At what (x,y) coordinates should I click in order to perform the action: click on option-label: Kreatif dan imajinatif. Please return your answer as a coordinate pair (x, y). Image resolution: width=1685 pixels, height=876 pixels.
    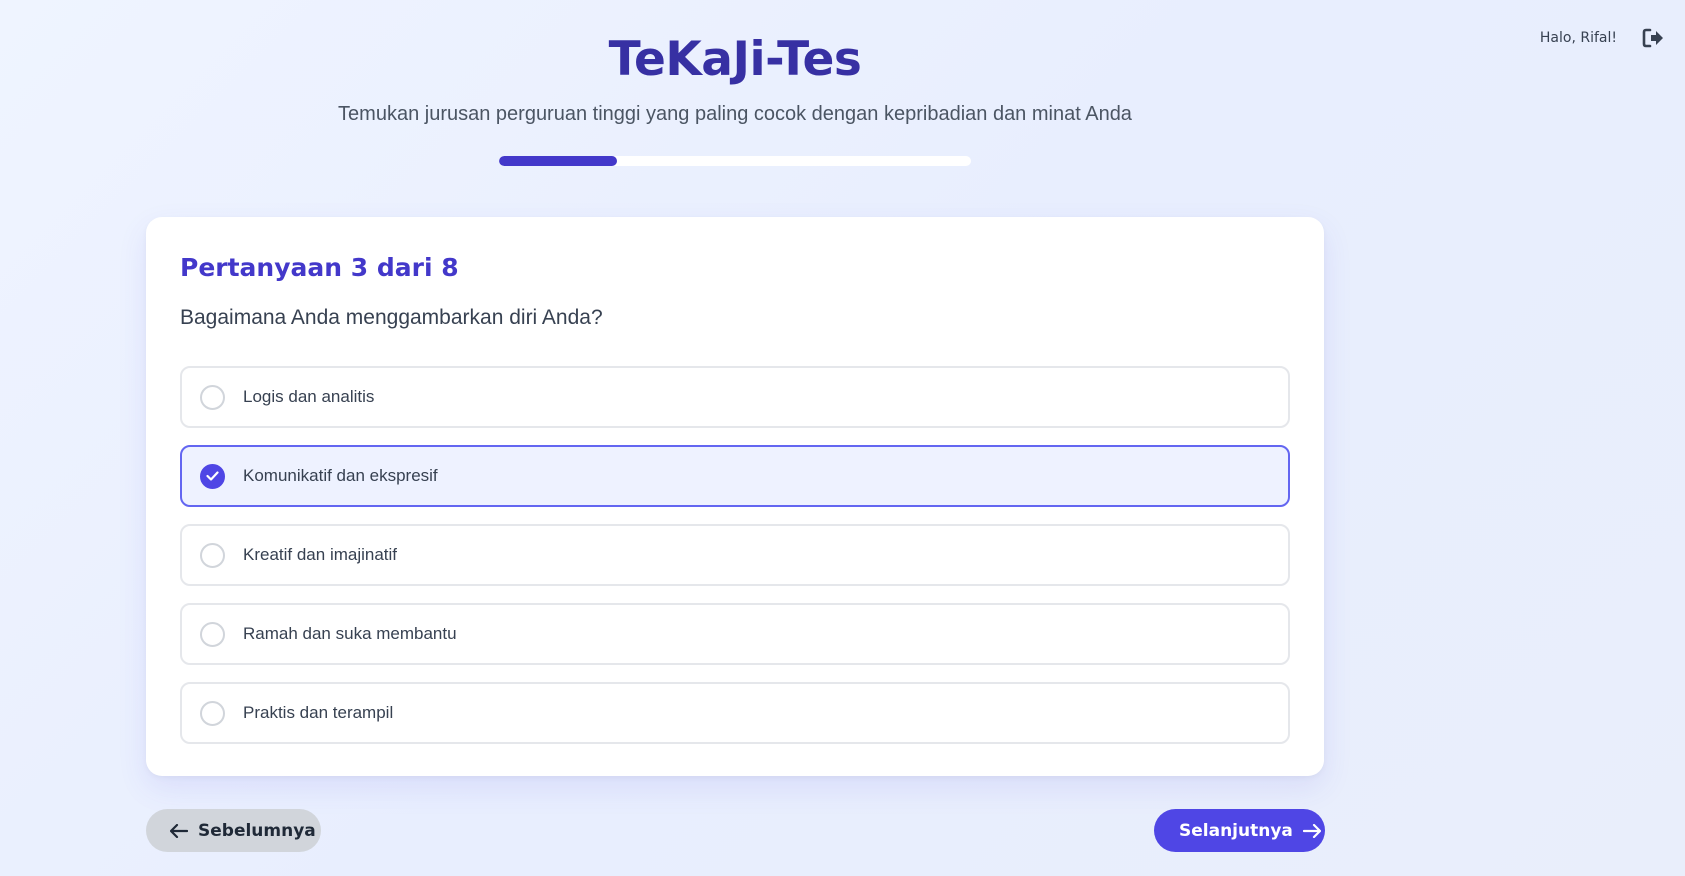
    Looking at the image, I should click on (320, 554).